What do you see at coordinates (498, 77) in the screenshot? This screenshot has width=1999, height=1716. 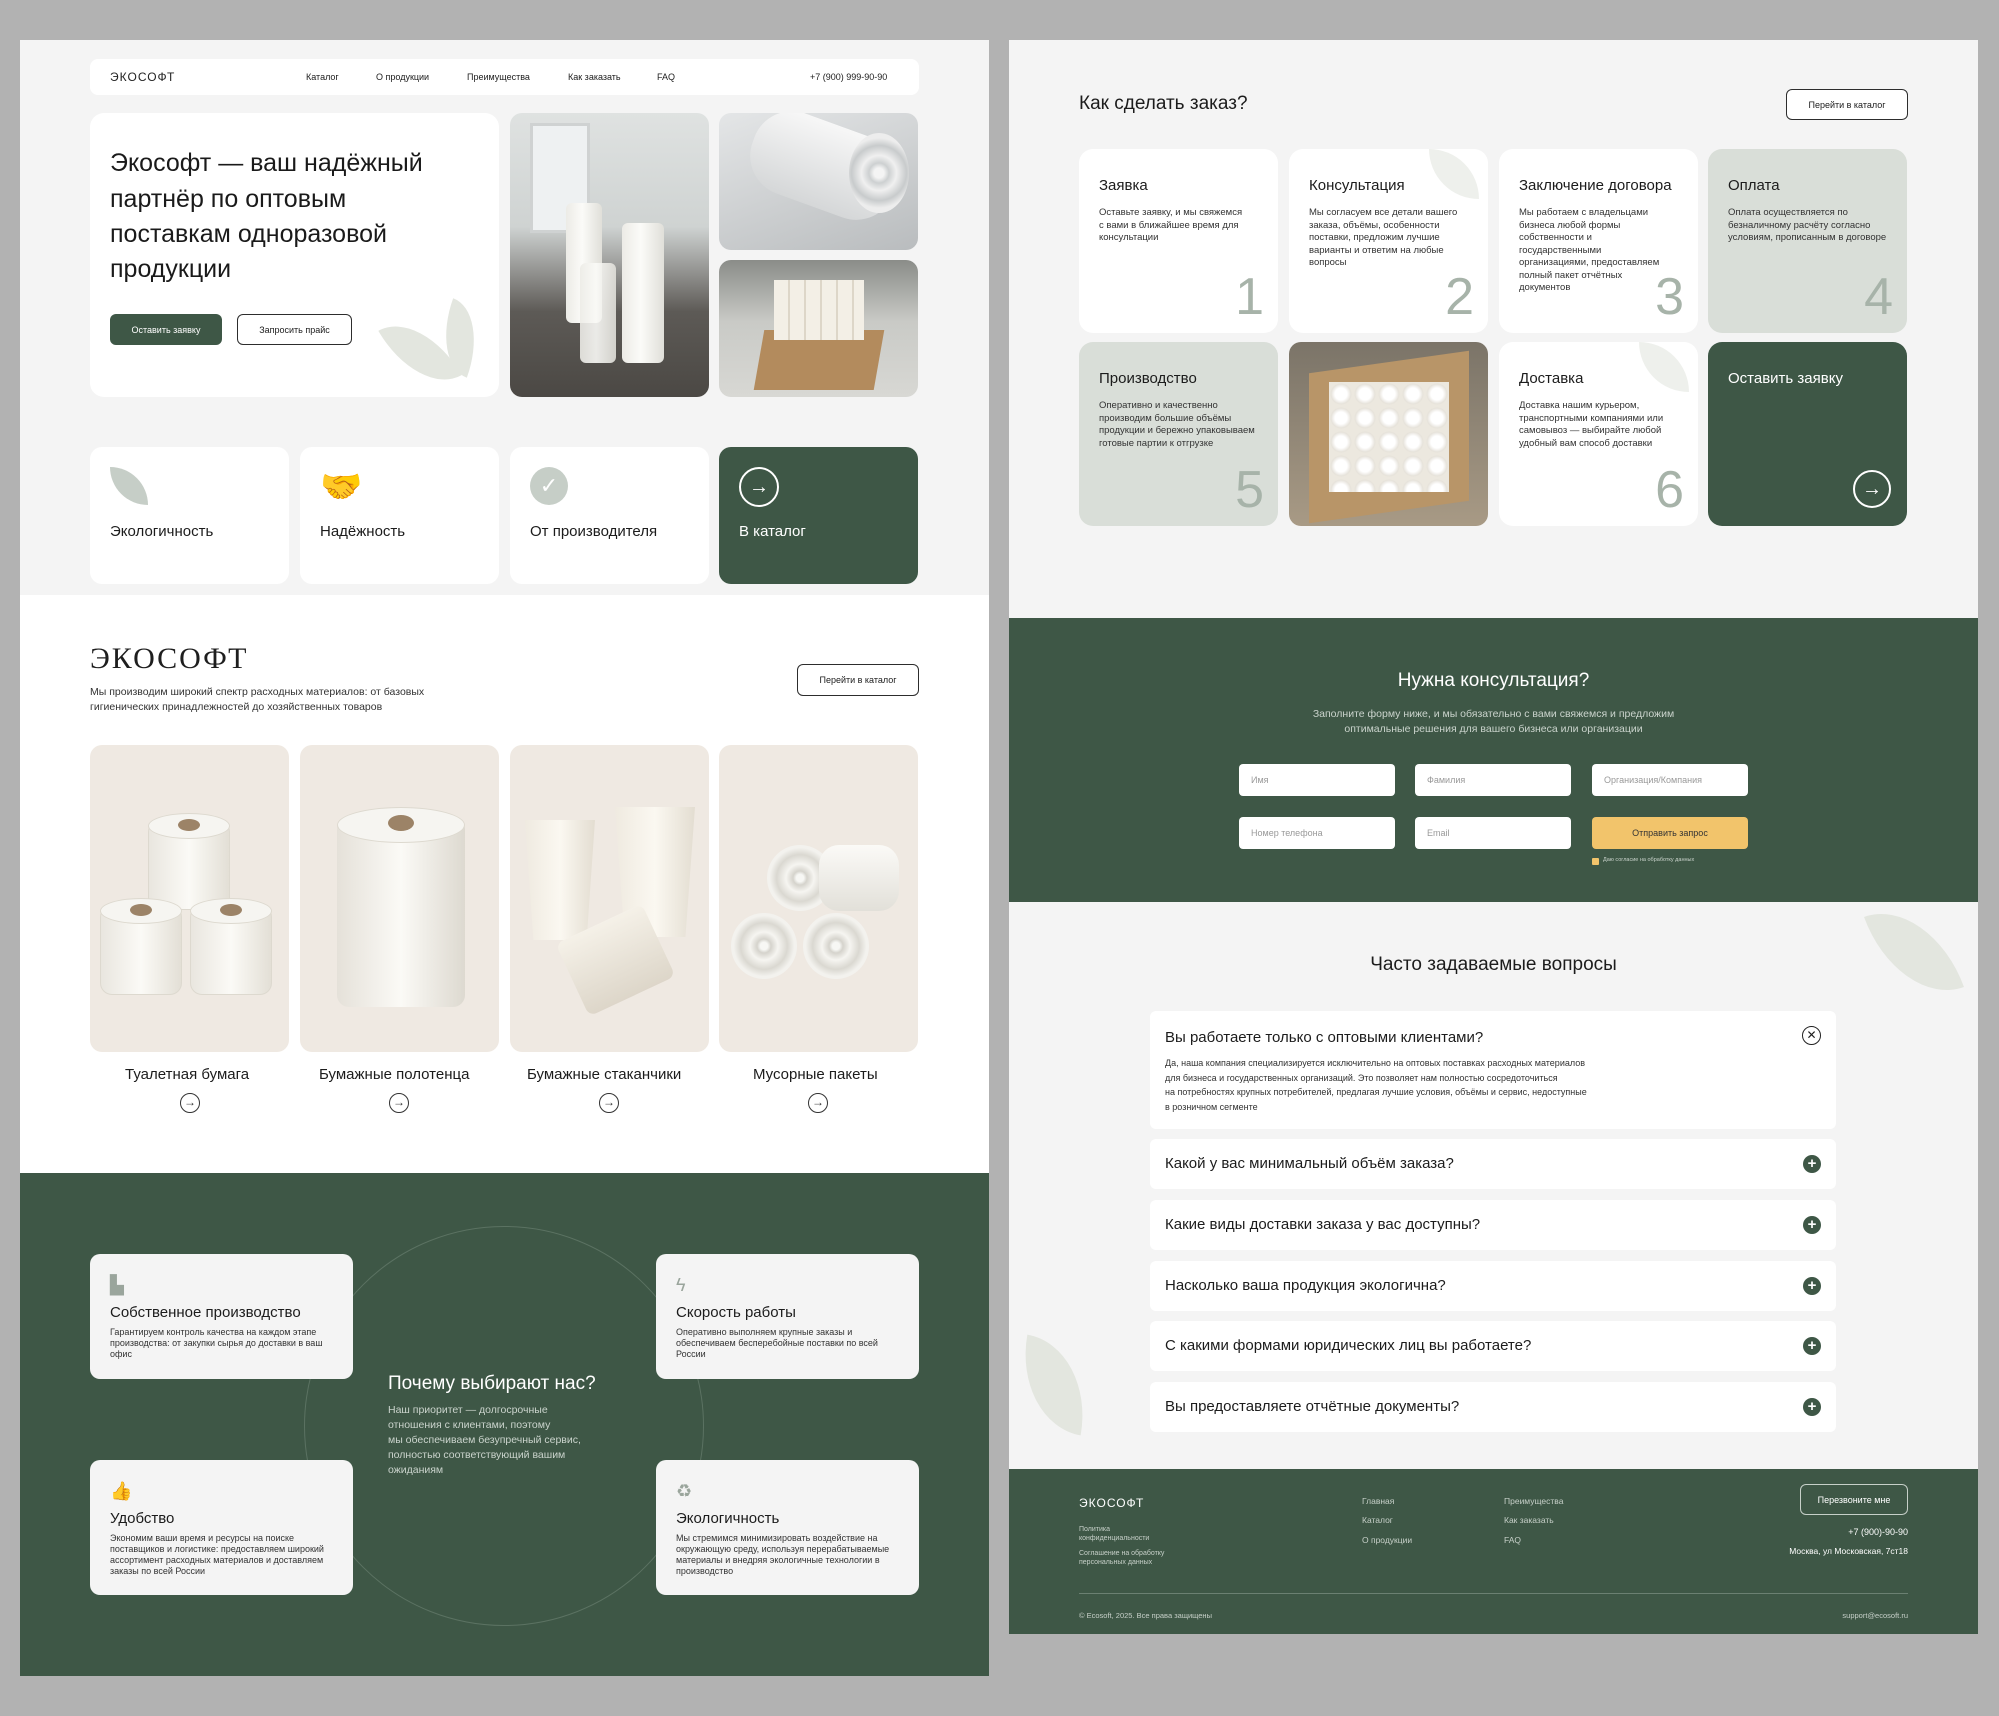 I see `nav-link-advantages: Преимущества` at bounding box center [498, 77].